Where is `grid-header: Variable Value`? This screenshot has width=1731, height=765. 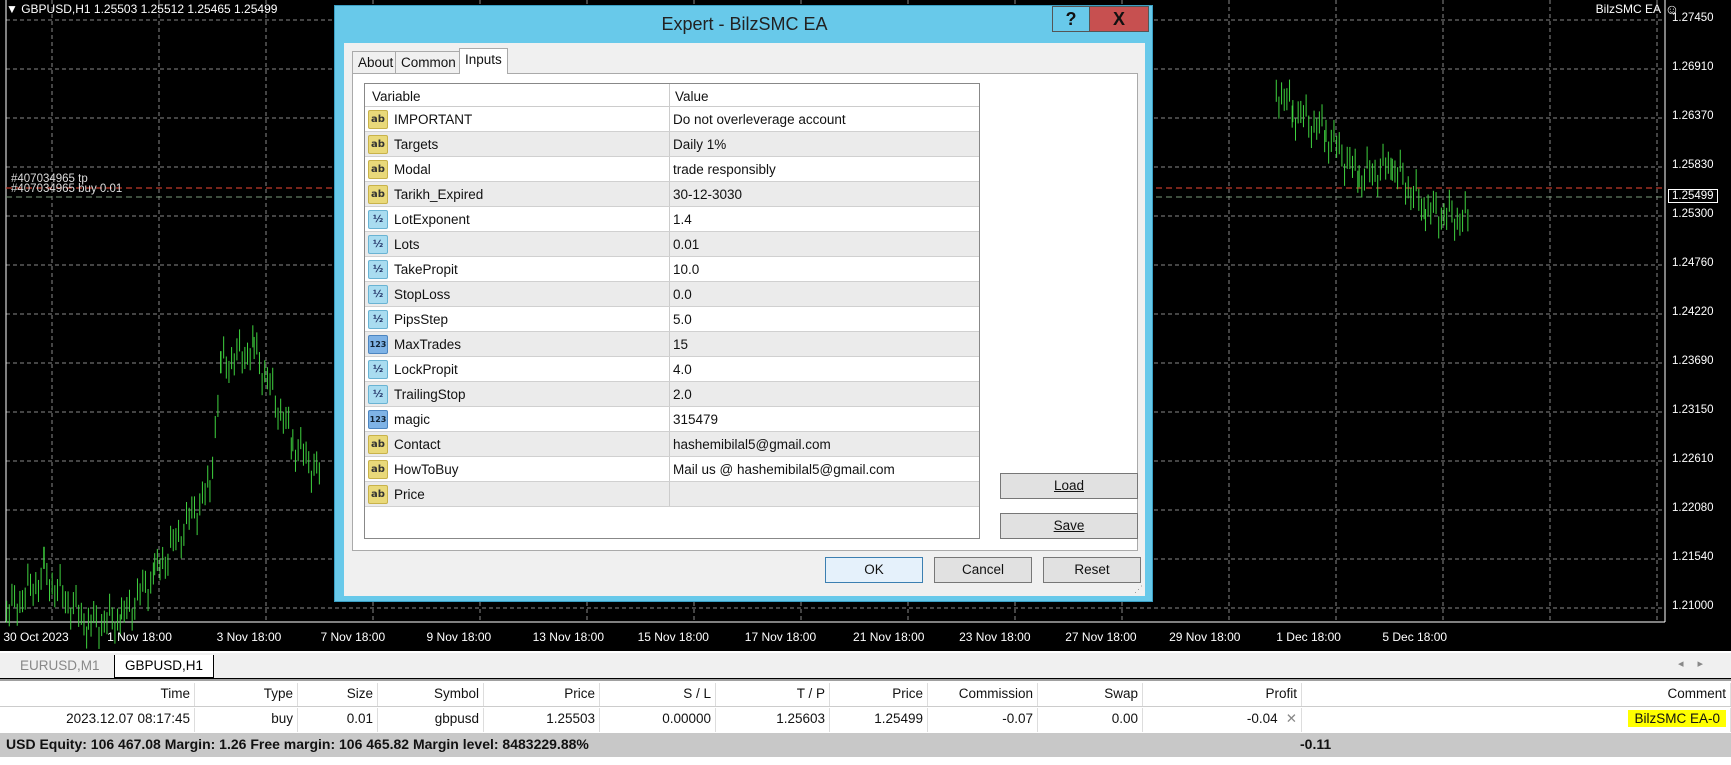
grid-header: Variable Value is located at coordinates (672, 95).